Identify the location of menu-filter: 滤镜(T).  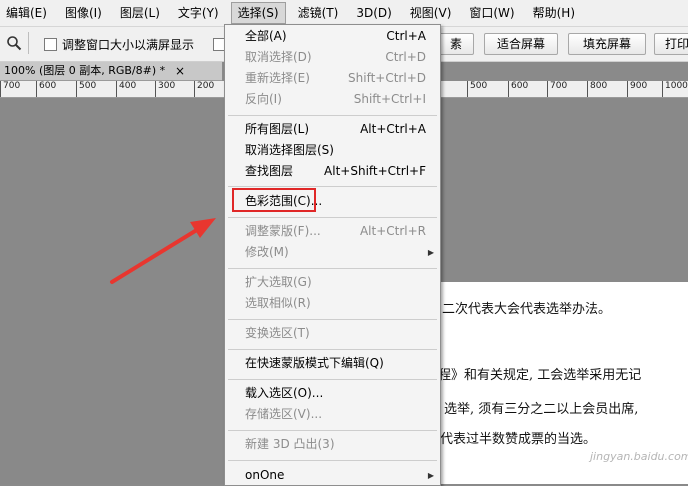
(318, 13).